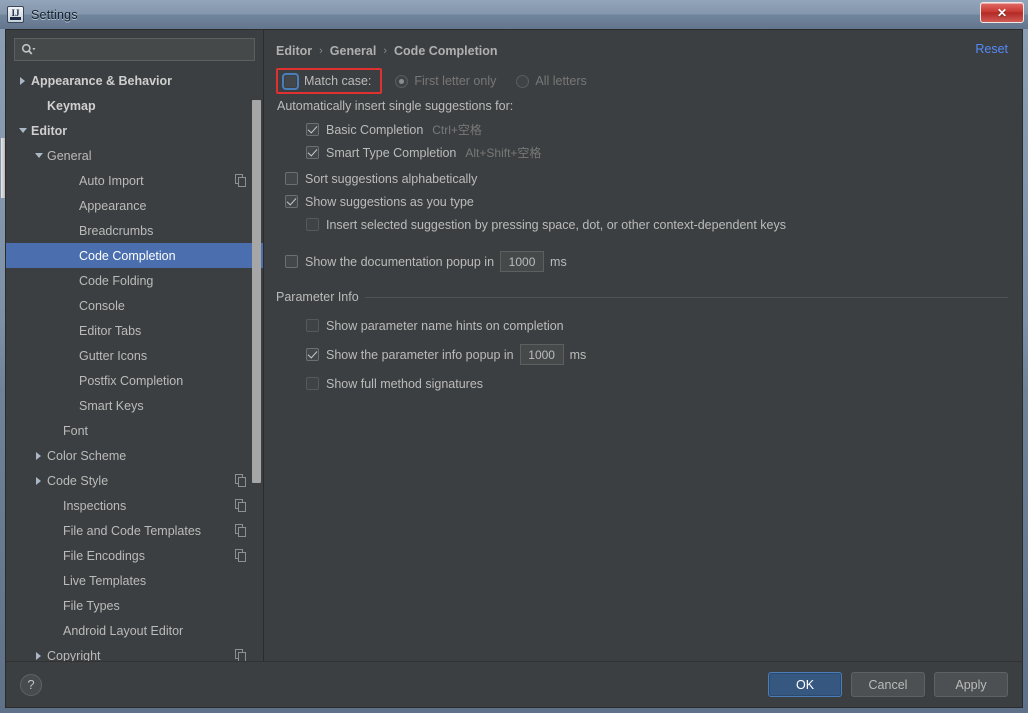  Describe the element at coordinates (134, 80) in the screenshot. I see `sidebar-item-appearance-behavior: Appearance & Behavior` at that location.